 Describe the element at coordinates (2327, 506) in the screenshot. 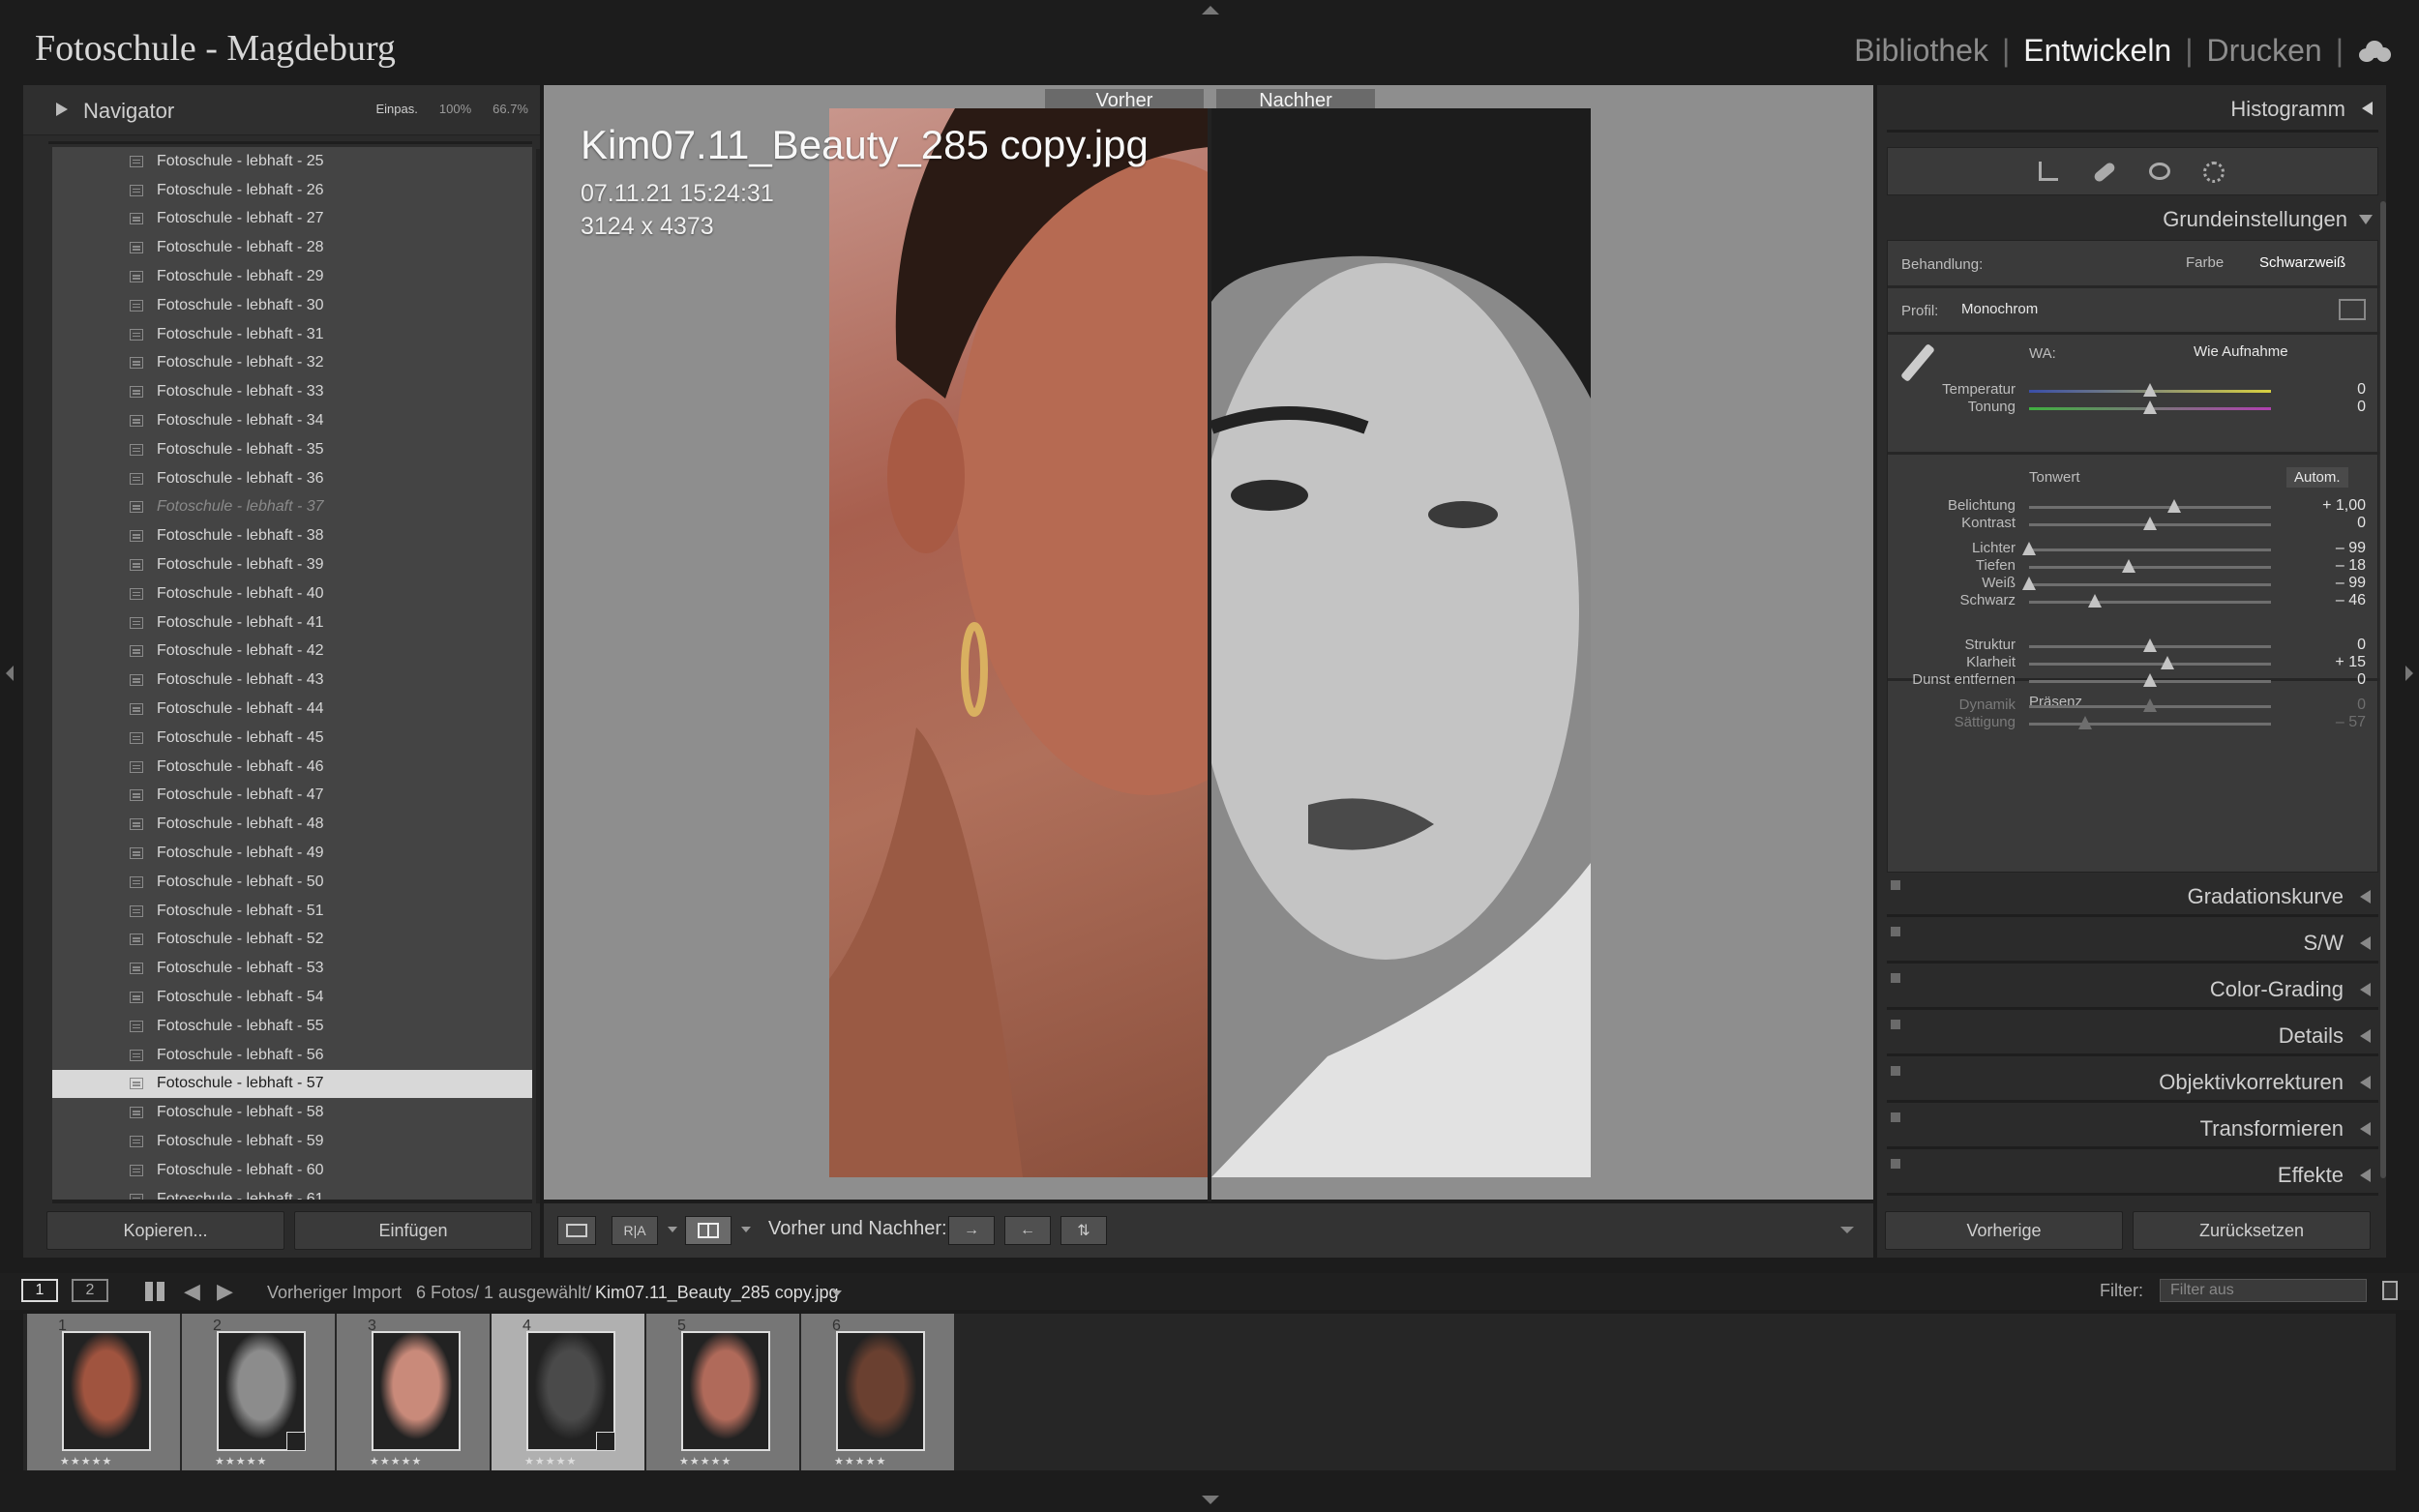

I see `slider-value: + 1,00` at that location.